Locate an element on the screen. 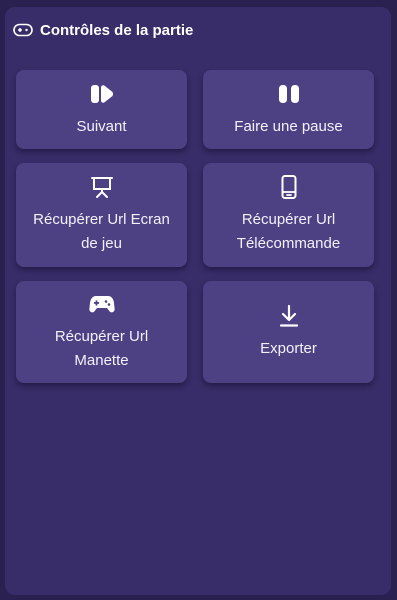  pause-button-label: Faire une pause is located at coordinates (288, 126).